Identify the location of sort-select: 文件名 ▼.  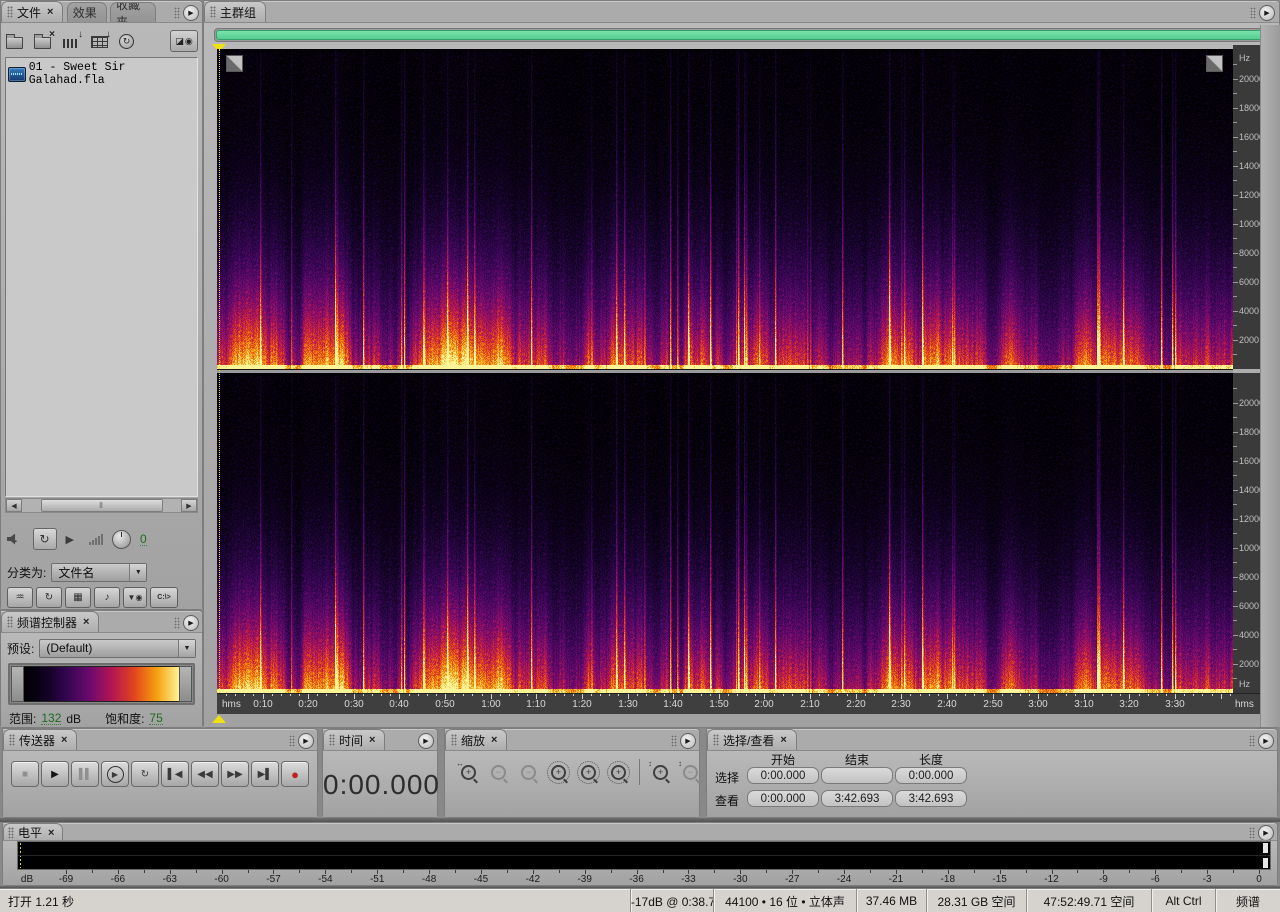
(99, 572).